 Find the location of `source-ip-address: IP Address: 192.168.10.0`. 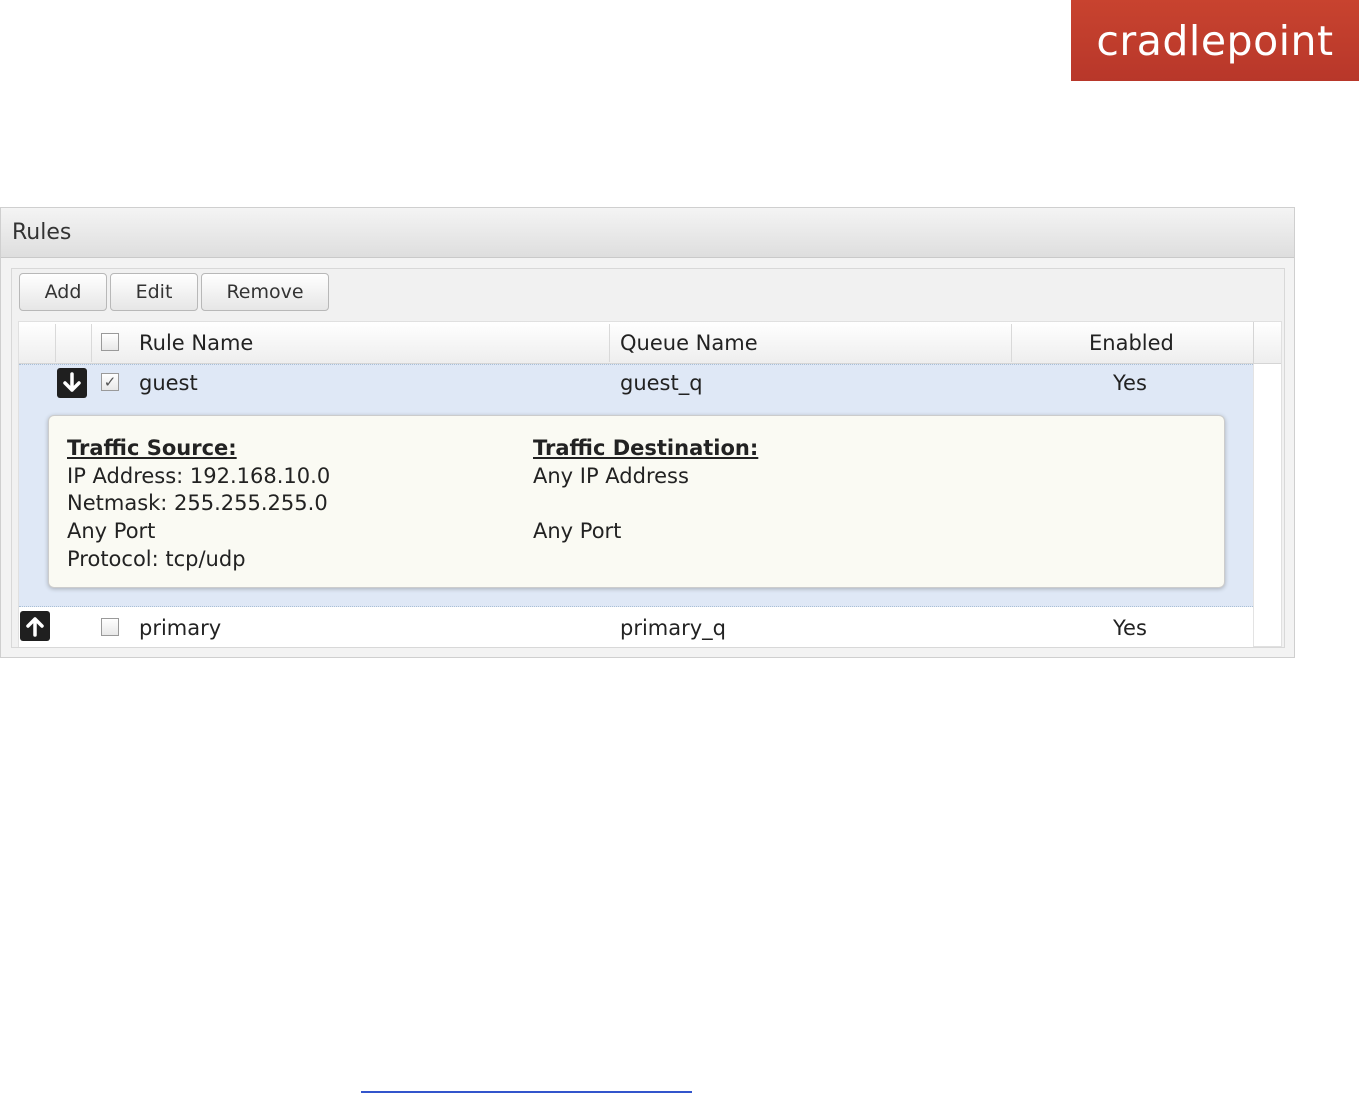

source-ip-address: IP Address: 192.168.10.0 is located at coordinates (199, 476).